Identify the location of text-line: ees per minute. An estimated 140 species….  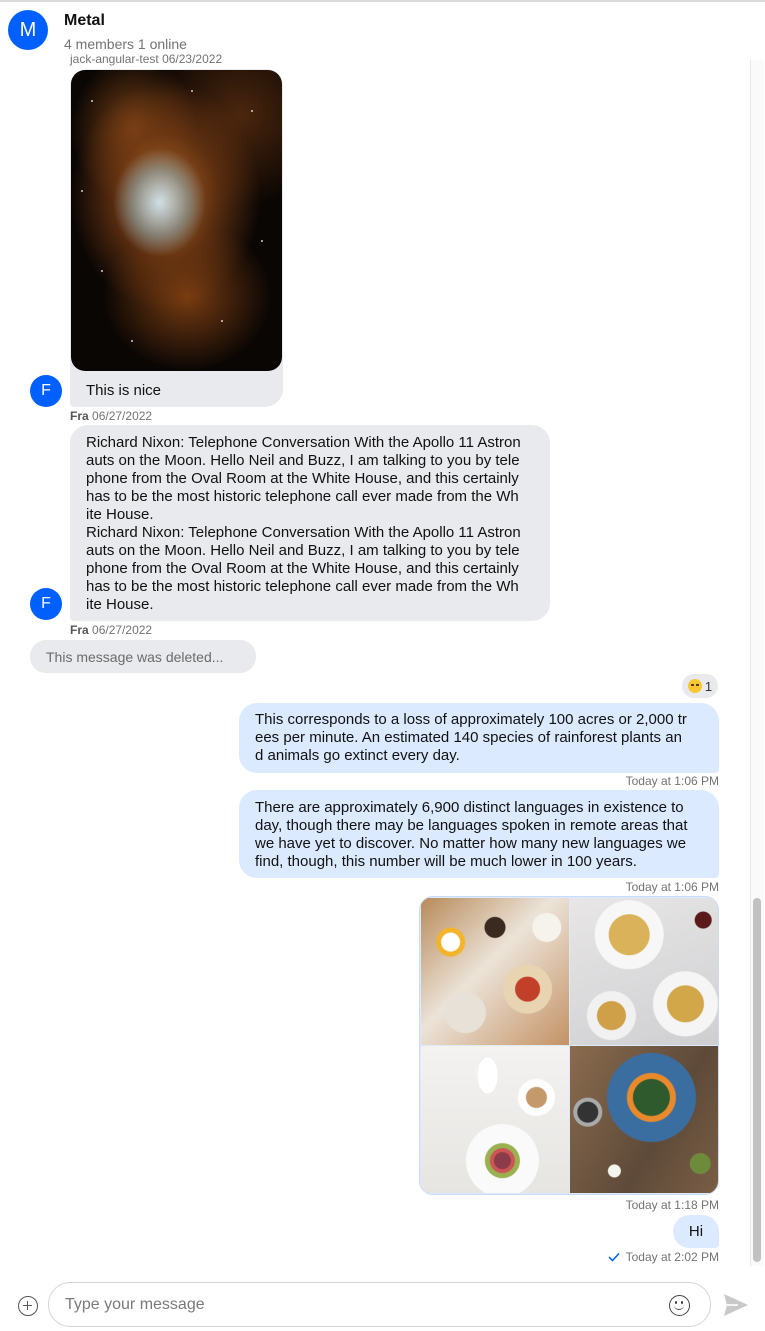
(468, 737).